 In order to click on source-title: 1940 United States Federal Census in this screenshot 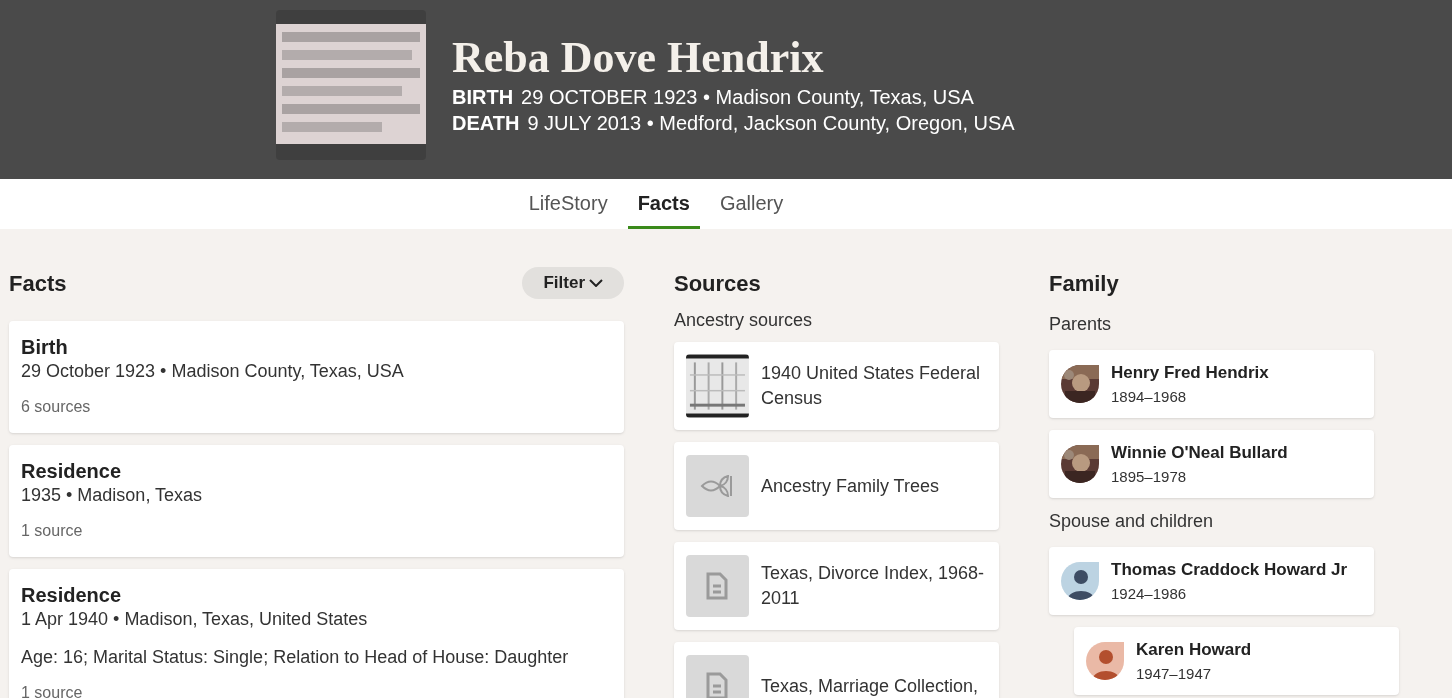, I will do `click(871, 386)`.